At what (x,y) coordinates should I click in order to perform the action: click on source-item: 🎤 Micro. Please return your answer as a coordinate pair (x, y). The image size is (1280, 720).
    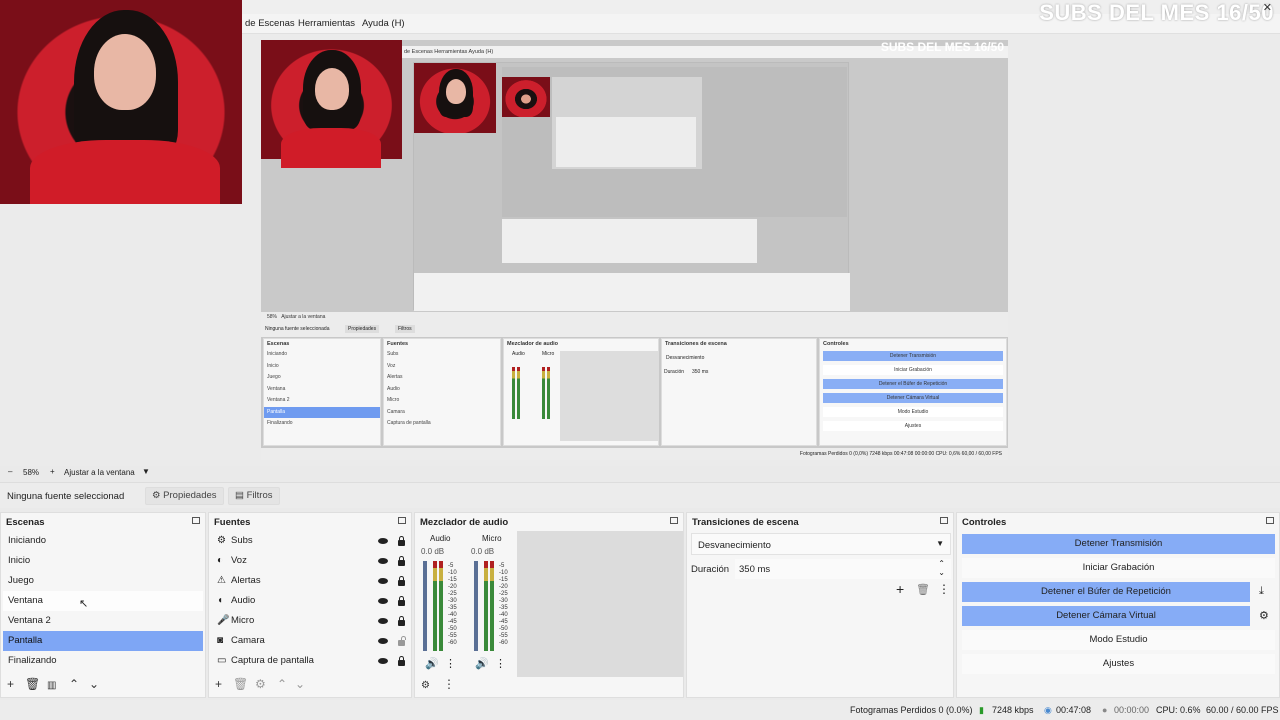
    Looking at the image, I should click on (310, 621).